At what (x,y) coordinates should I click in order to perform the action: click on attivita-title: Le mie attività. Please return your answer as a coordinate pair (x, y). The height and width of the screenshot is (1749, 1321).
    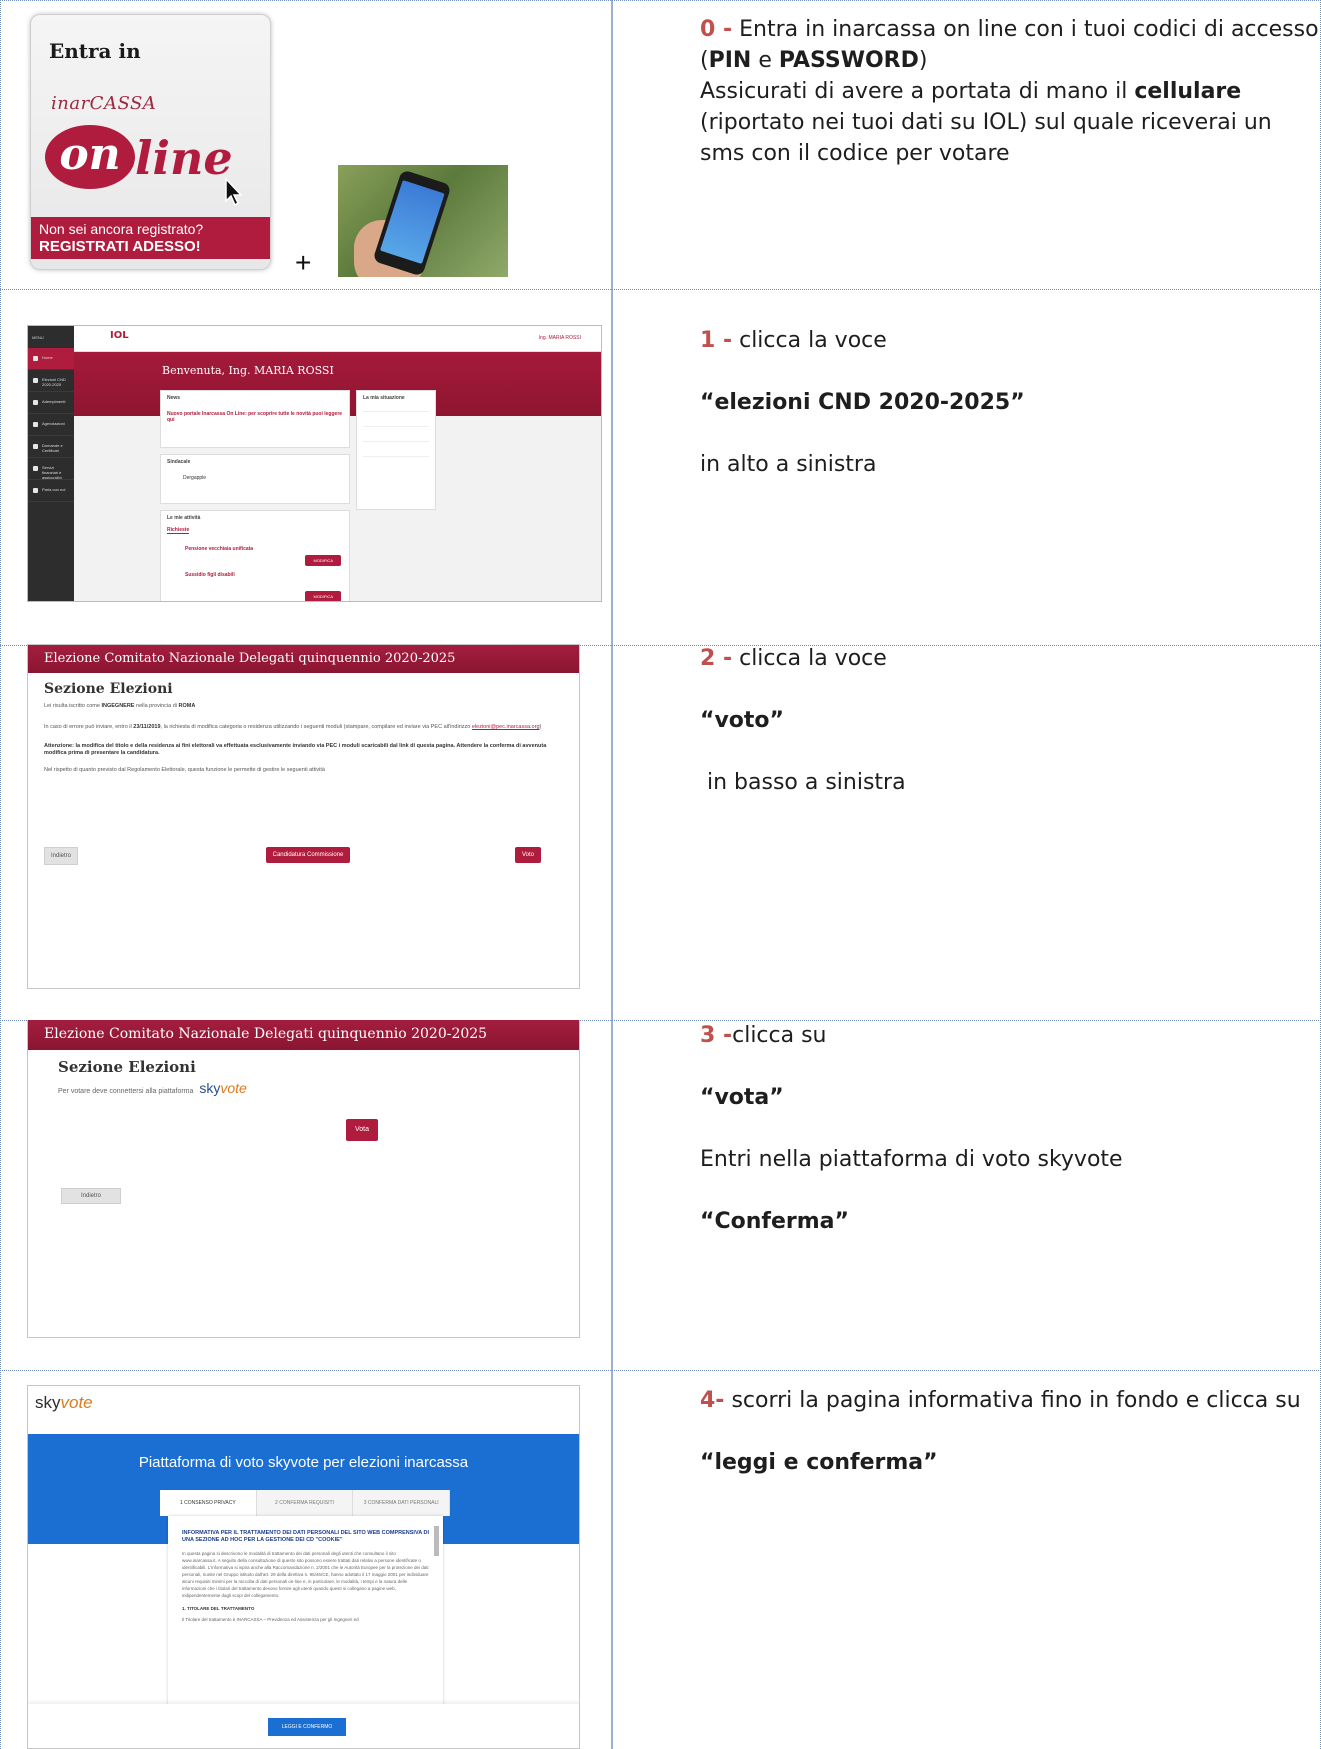
    Looking at the image, I should click on (184, 518).